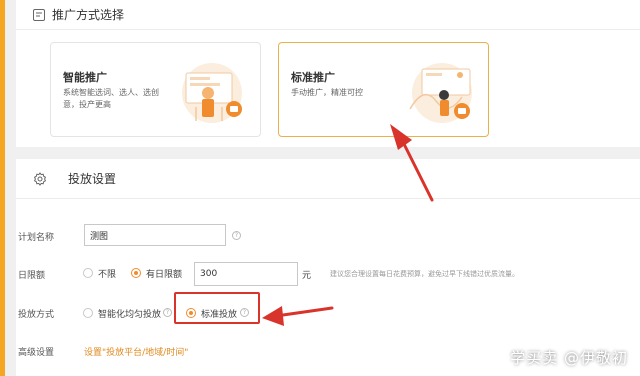 This screenshot has width=640, height=376. Describe the element at coordinates (40, 178) in the screenshot. I see `gear-icon` at that location.